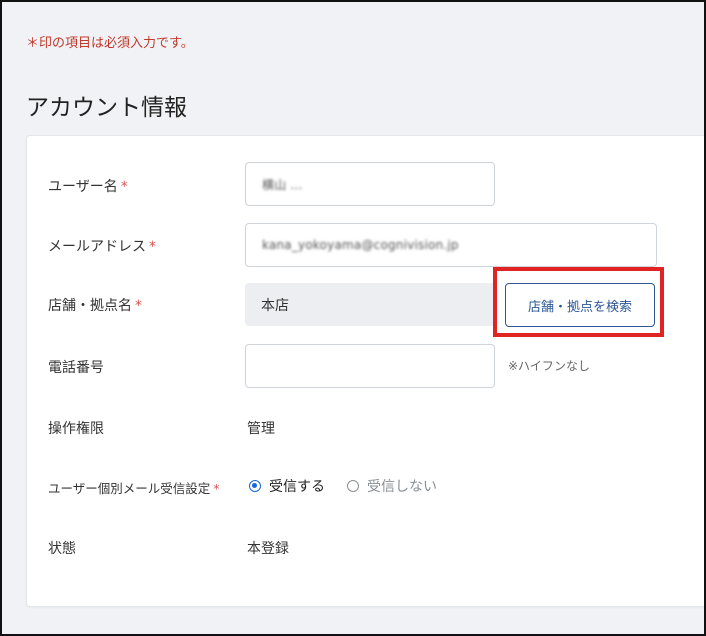 The height and width of the screenshot is (636, 706). What do you see at coordinates (402, 487) in the screenshot?
I see `radio-not-receive-label: 受信しない` at bounding box center [402, 487].